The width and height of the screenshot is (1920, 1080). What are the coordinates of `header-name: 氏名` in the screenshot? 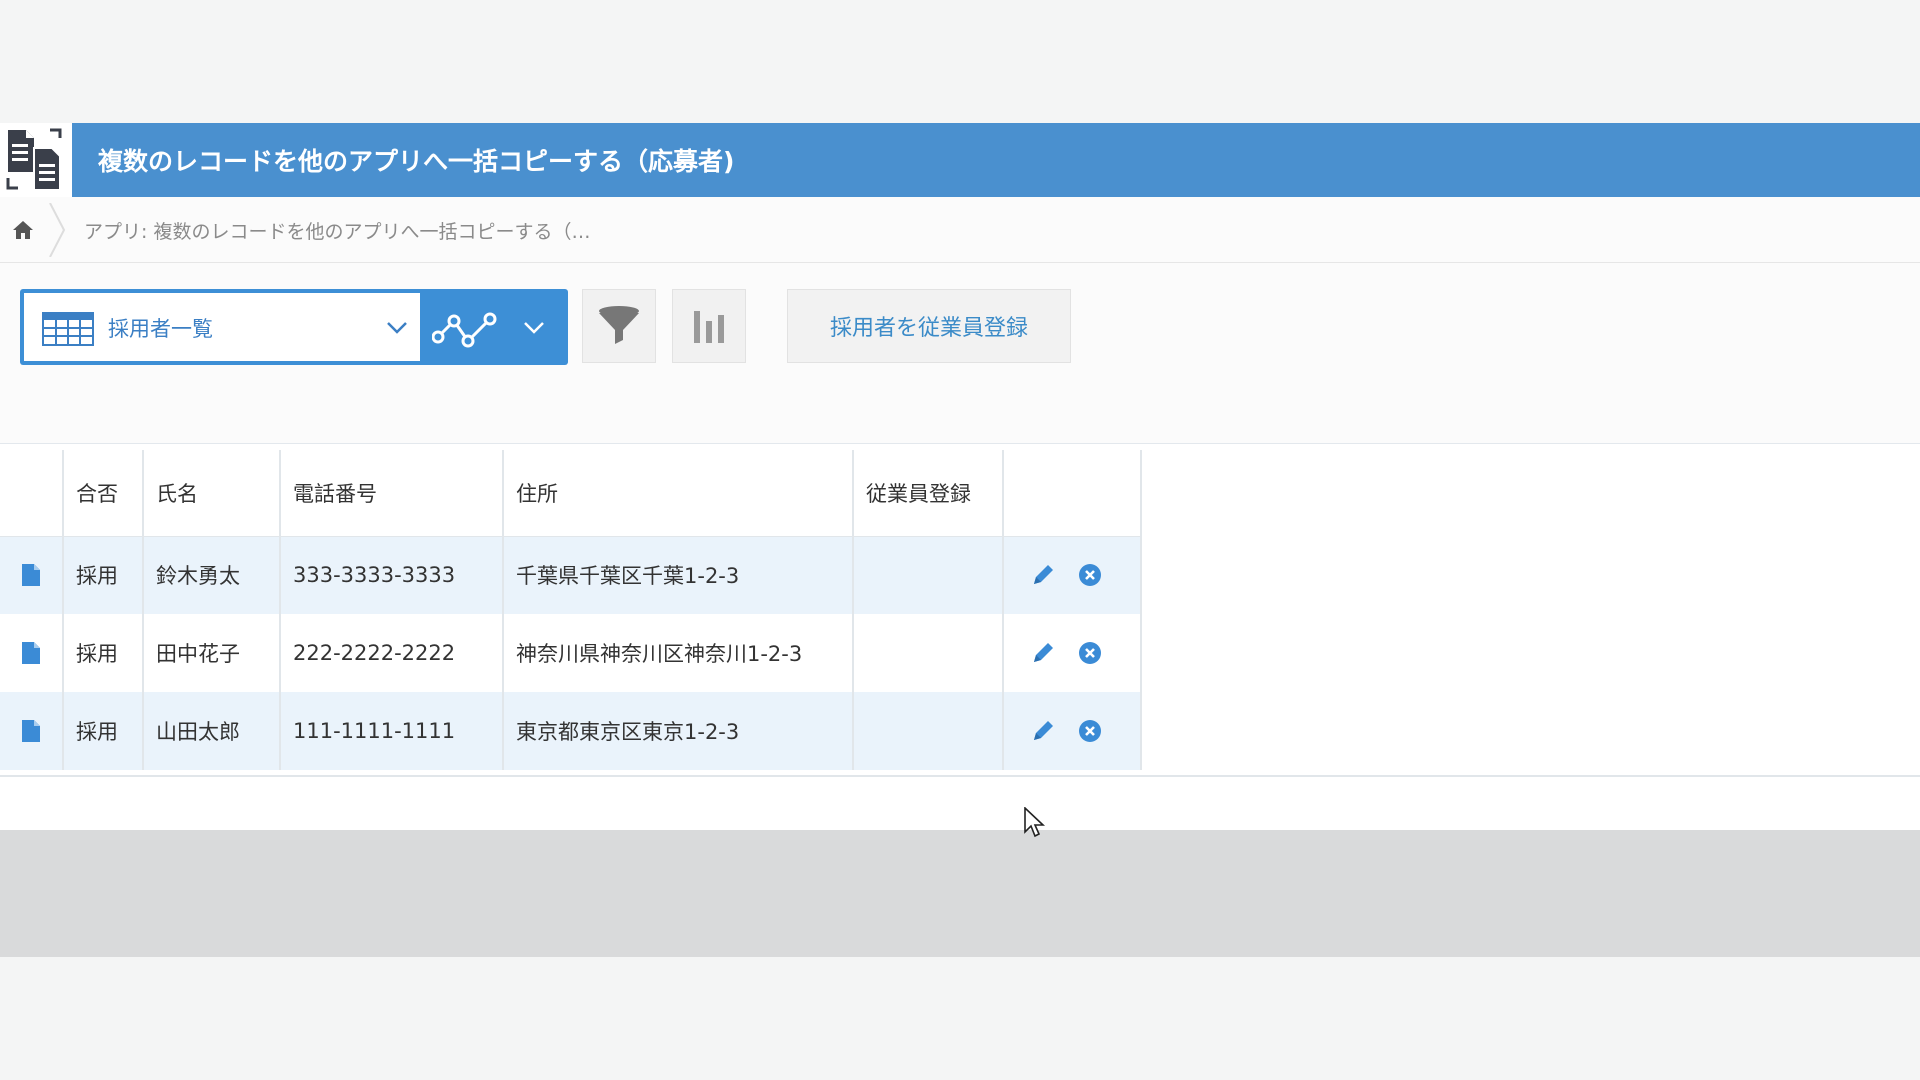 It's located at (212, 493).